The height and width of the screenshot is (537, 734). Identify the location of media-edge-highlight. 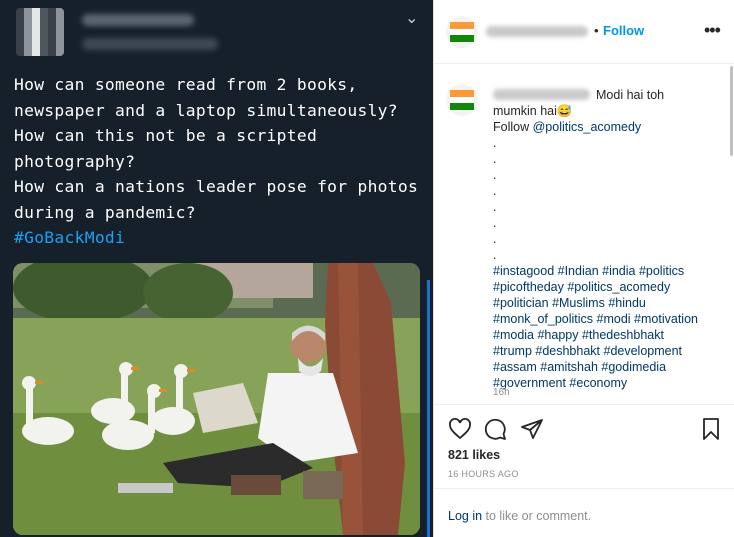
(428, 408).